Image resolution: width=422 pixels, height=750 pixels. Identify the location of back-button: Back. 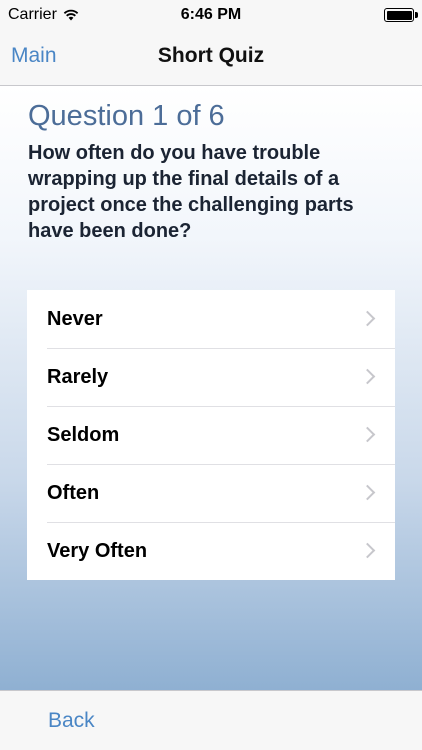
(71, 721).